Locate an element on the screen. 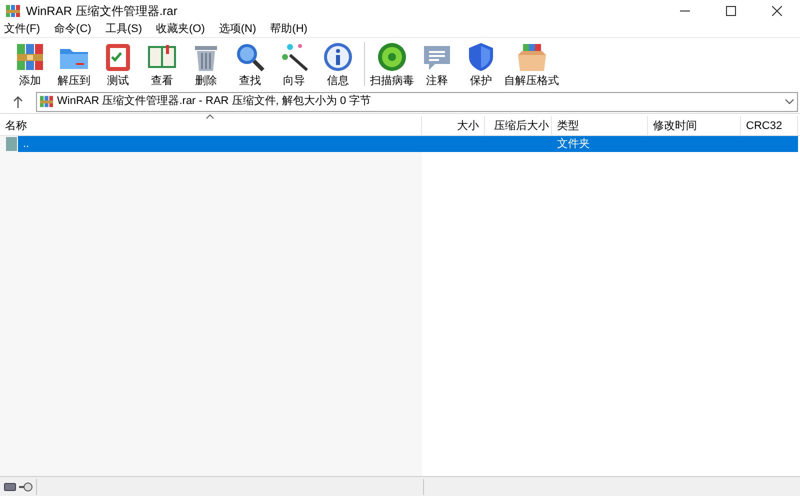 The image size is (800, 496). table-cell: 文件夹 is located at coordinates (573, 144).